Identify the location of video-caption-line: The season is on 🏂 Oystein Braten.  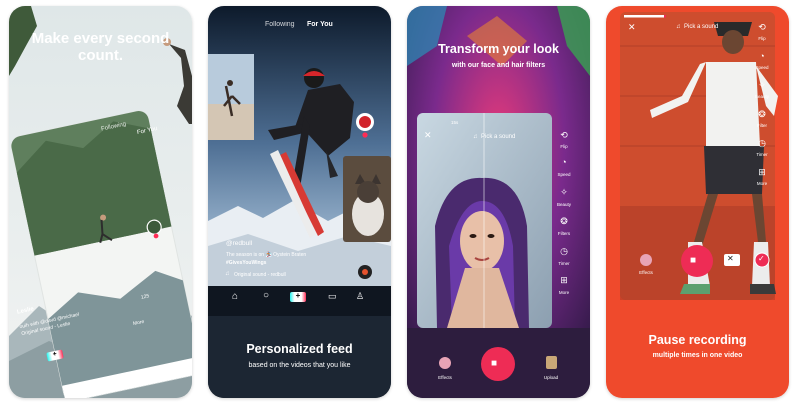
(266, 255).